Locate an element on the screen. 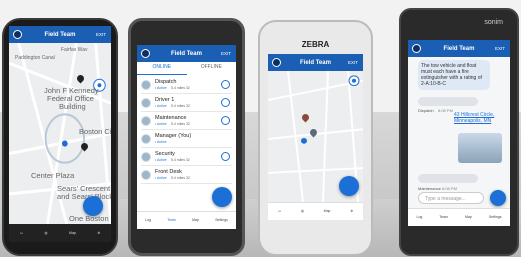 The height and width of the screenshot is (257, 521). map-label: Building is located at coordinates (72, 106).